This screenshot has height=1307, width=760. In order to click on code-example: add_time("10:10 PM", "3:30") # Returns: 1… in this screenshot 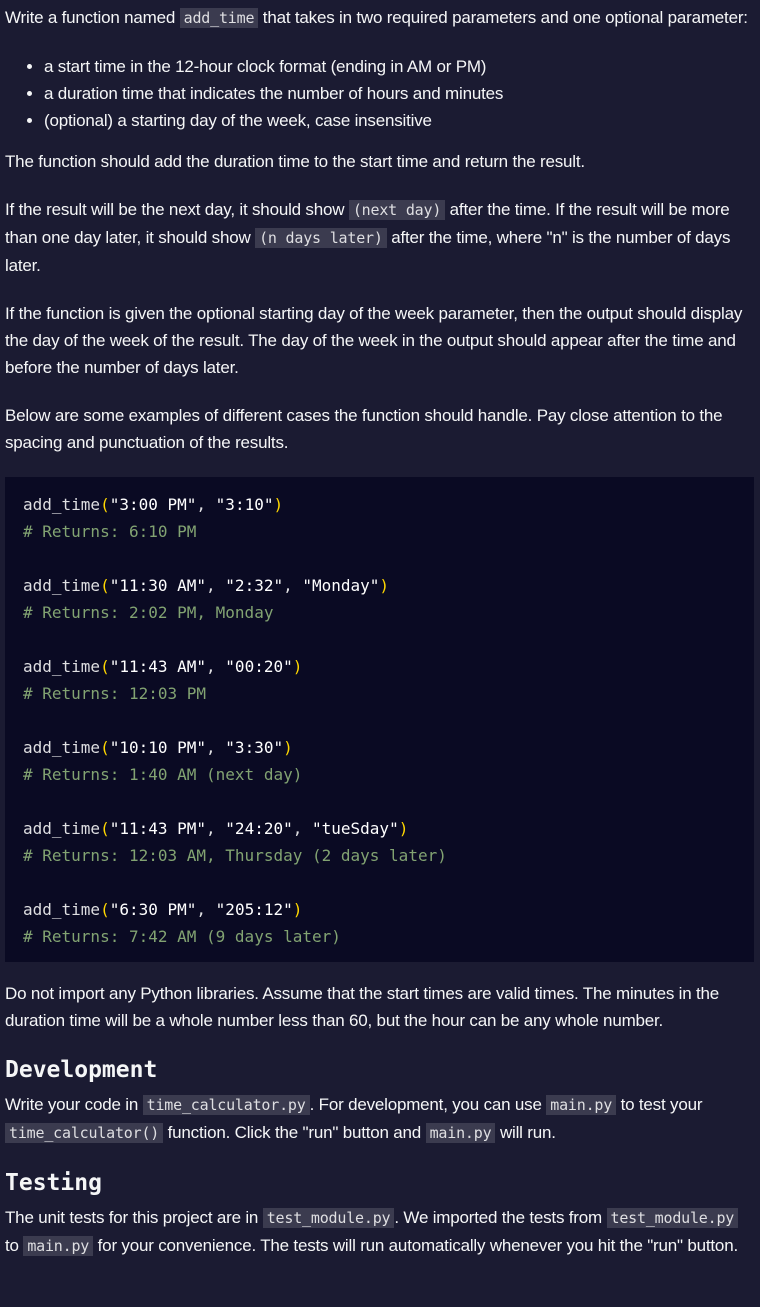, I will do `click(379, 761)`.